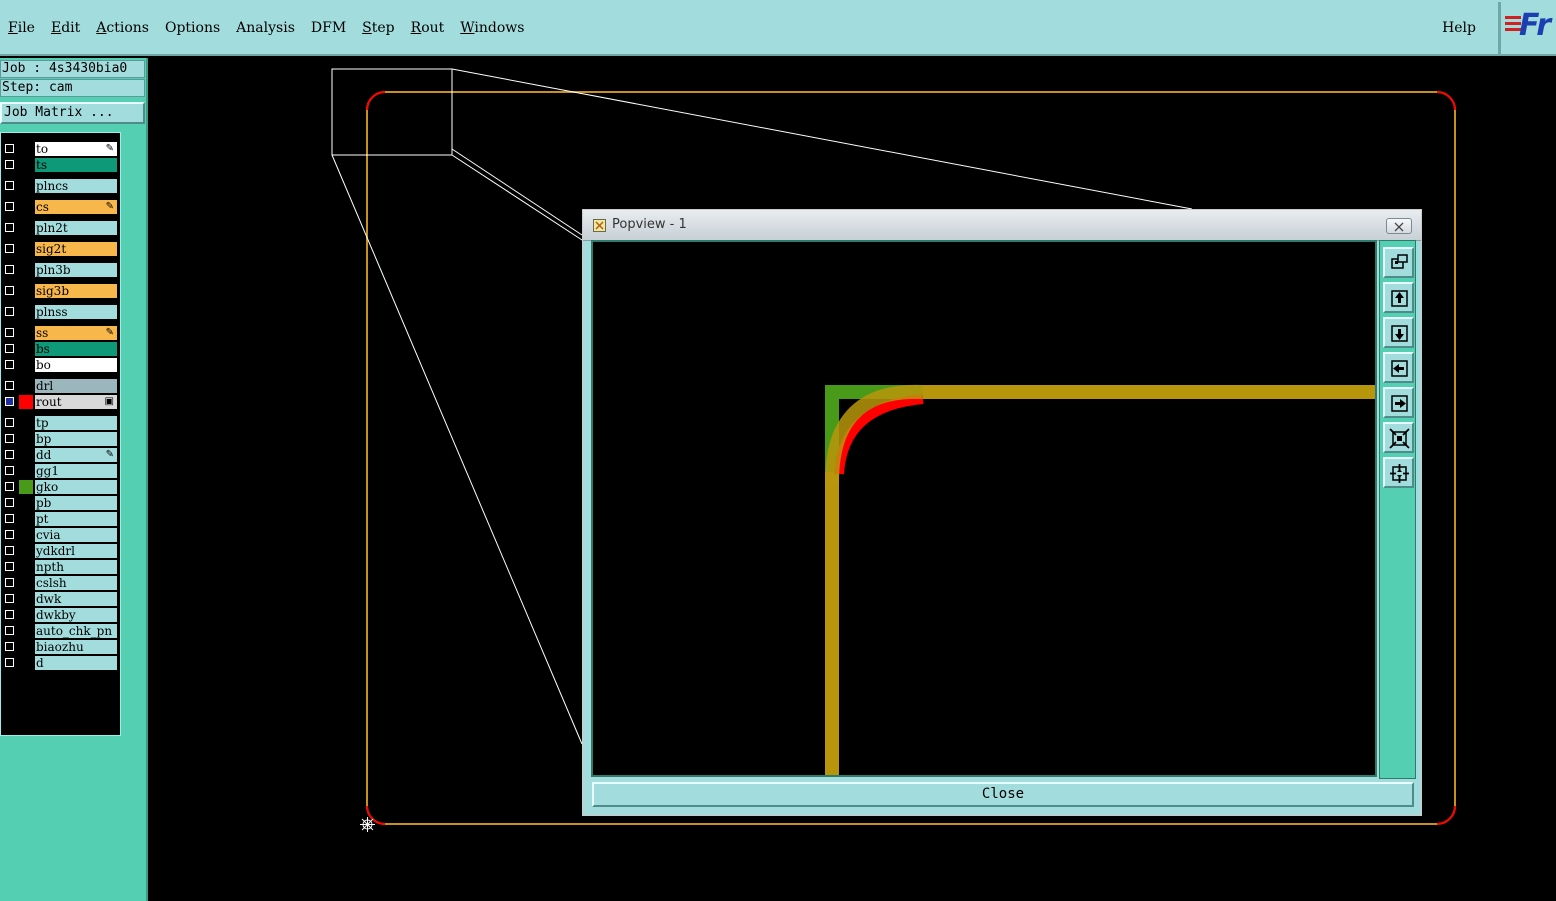  I want to click on layer-name: cslsh, so click(76, 583).